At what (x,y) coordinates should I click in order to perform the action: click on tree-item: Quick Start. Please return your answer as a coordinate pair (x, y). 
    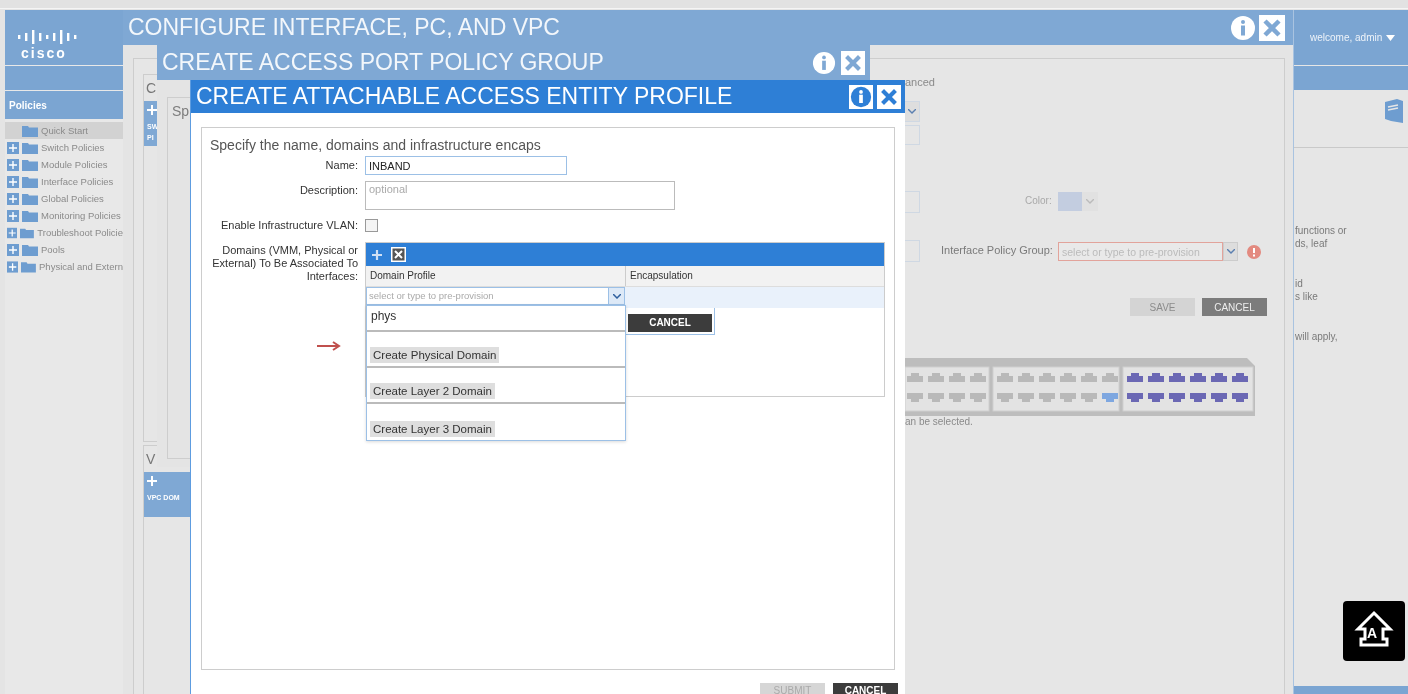
    Looking at the image, I should click on (64, 130).